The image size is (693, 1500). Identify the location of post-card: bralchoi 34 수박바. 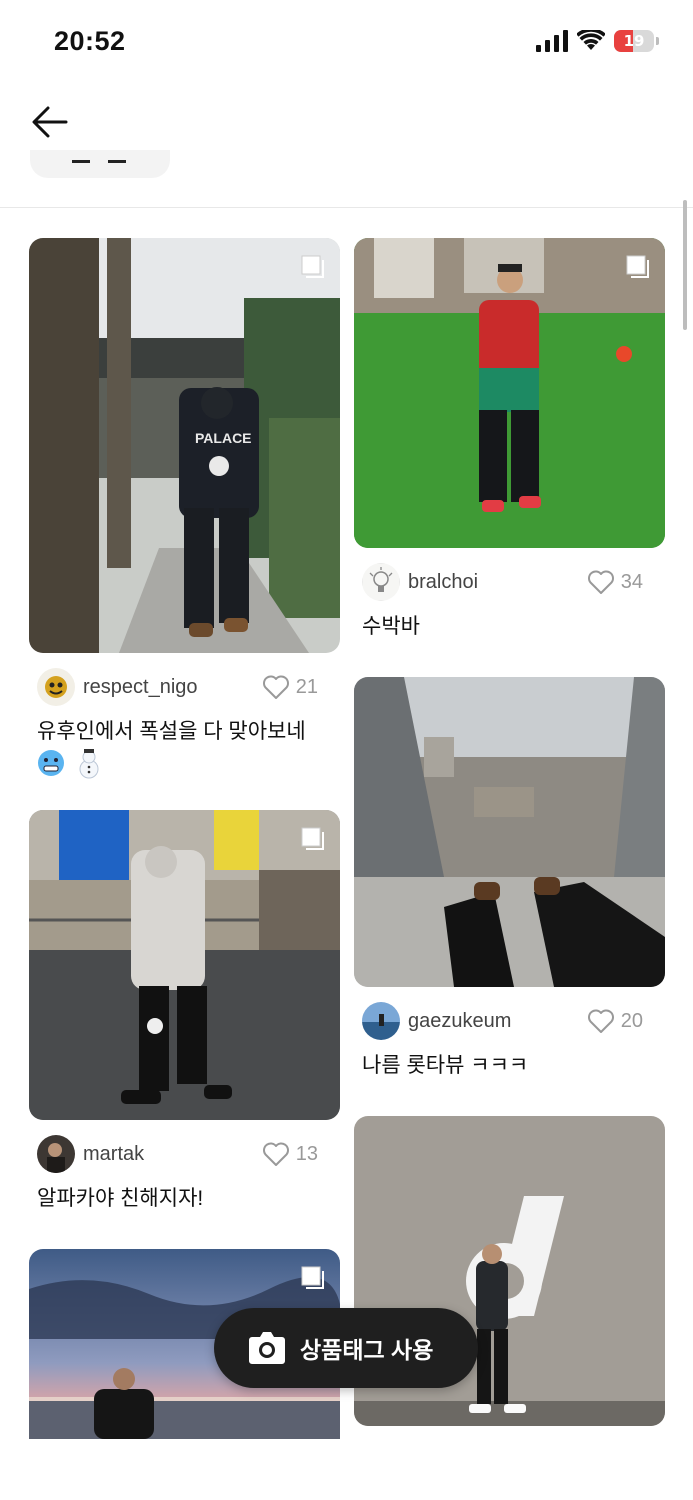
(509, 440).